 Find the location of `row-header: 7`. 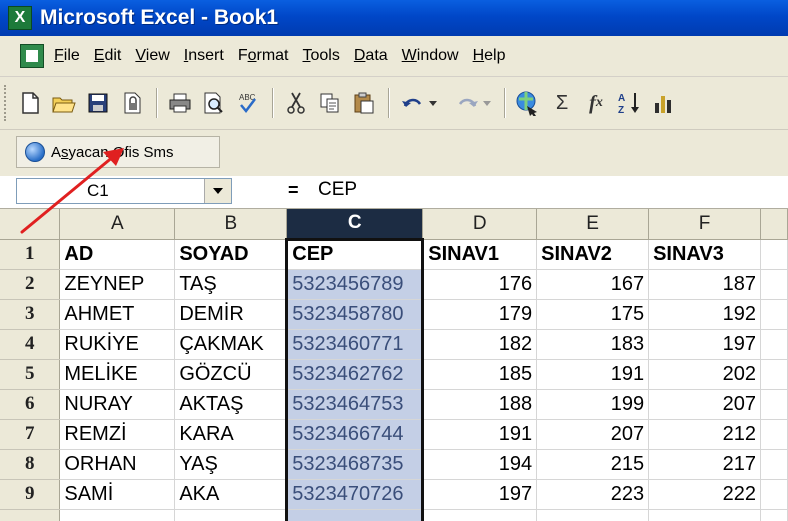

row-header: 7 is located at coordinates (30, 434).